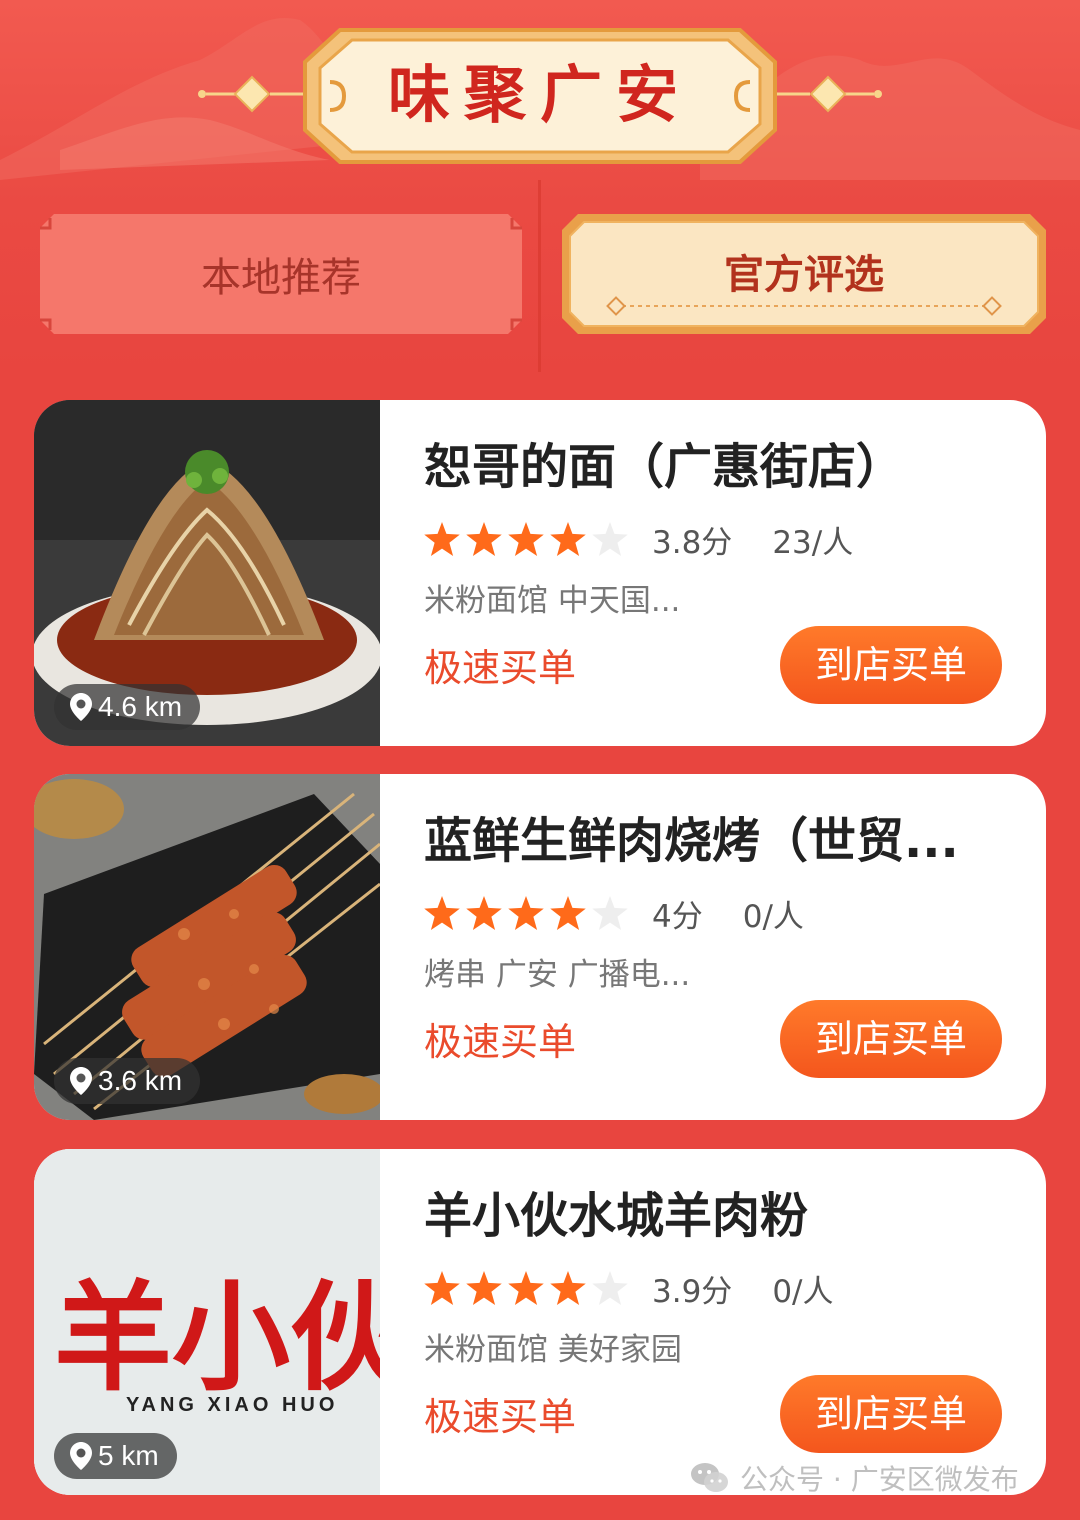 The height and width of the screenshot is (1520, 1080). I want to click on distance-badge: 5 km, so click(115, 1456).